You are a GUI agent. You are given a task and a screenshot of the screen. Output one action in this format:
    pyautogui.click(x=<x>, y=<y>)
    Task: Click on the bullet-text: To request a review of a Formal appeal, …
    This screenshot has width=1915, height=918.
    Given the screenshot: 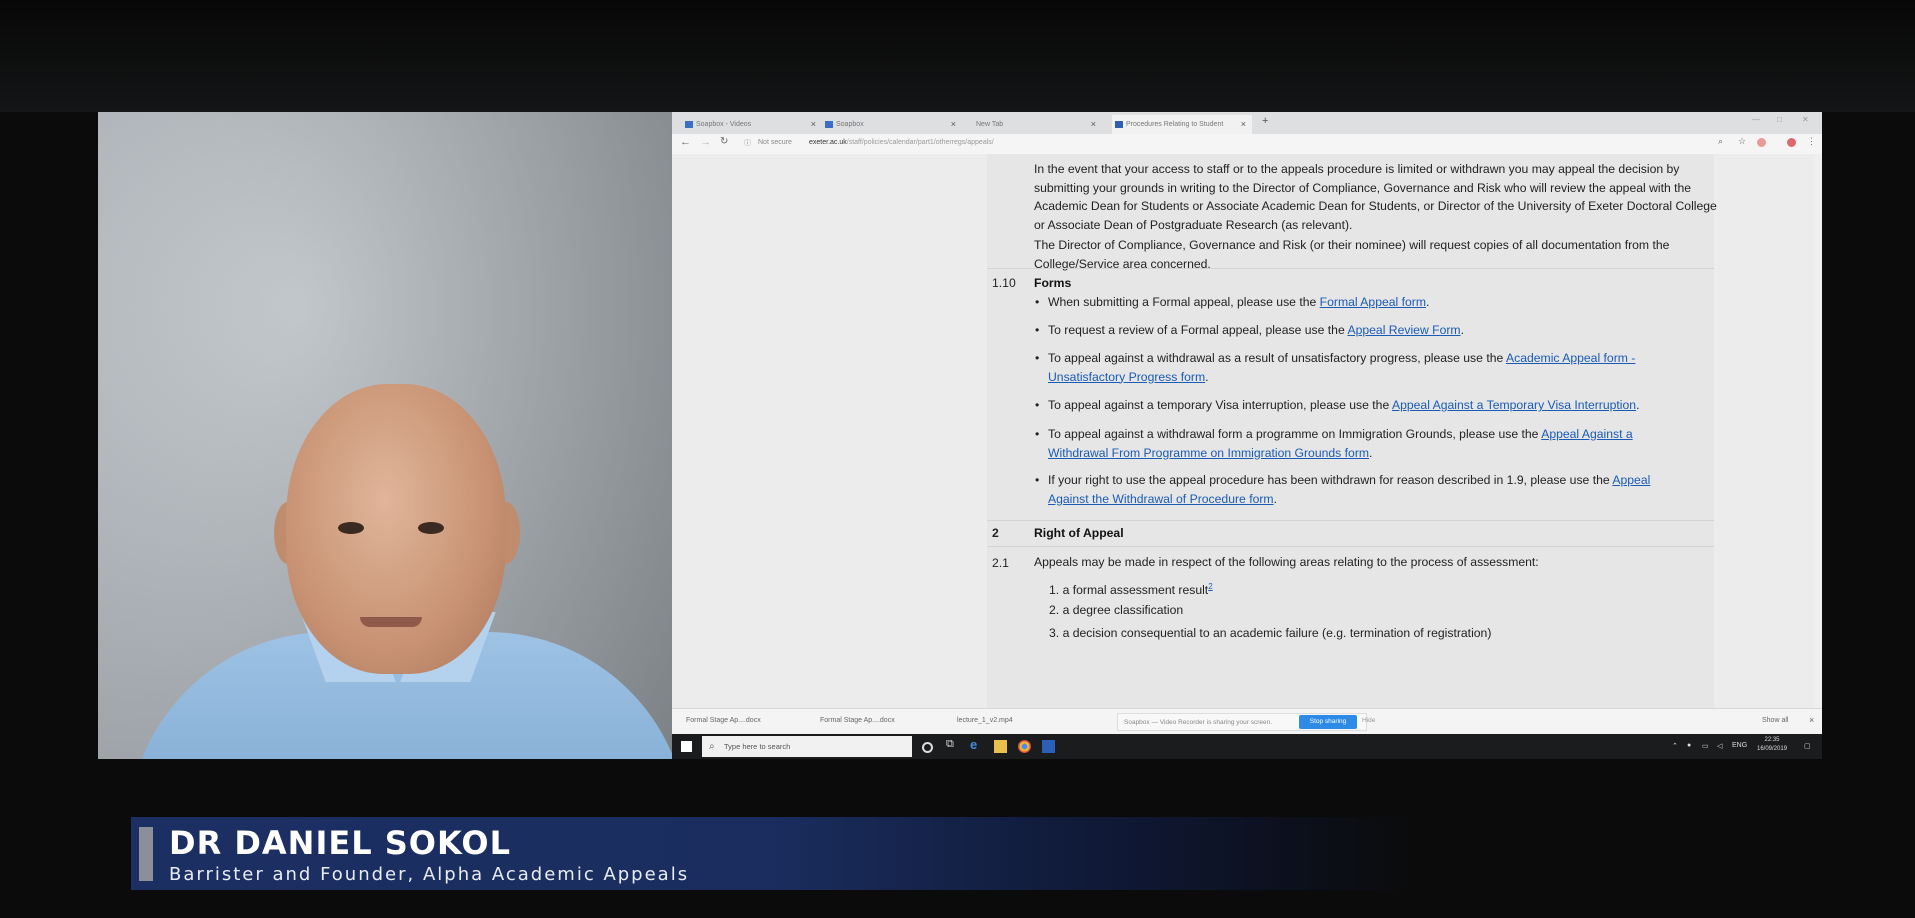 What is the action you would take?
    pyautogui.click(x=1198, y=330)
    